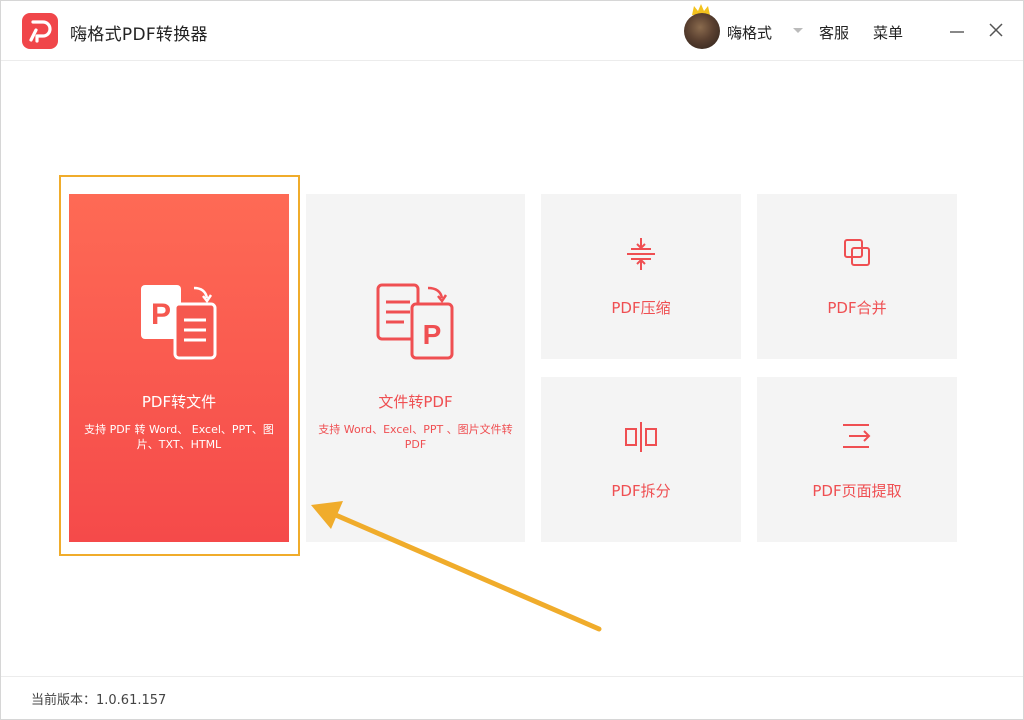  What do you see at coordinates (996, 30) in the screenshot?
I see `close-icon` at bounding box center [996, 30].